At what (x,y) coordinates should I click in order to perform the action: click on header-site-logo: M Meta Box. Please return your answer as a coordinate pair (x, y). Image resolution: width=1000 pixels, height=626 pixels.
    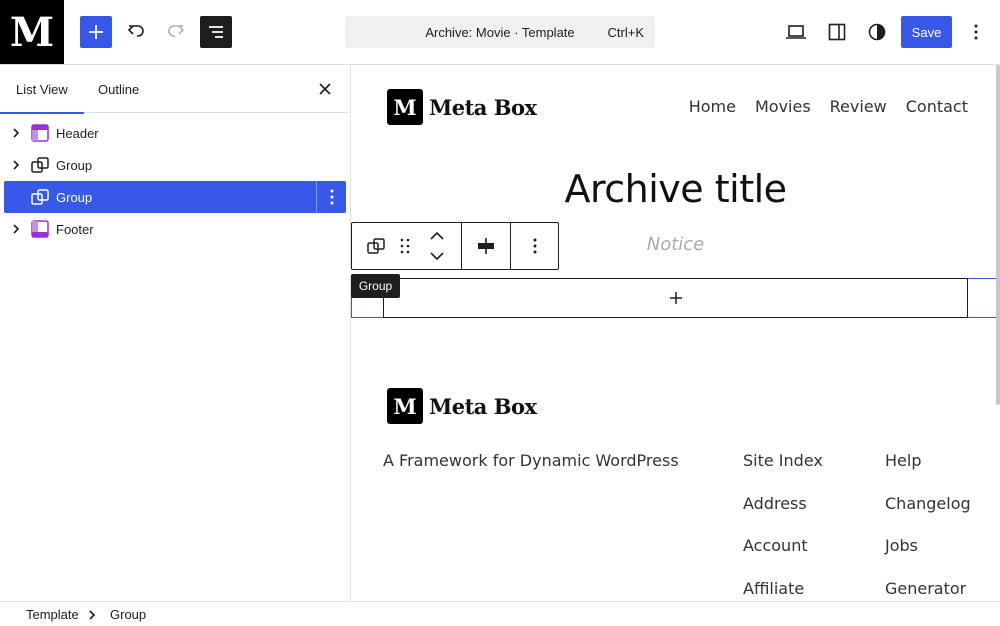
    Looking at the image, I should click on (462, 107).